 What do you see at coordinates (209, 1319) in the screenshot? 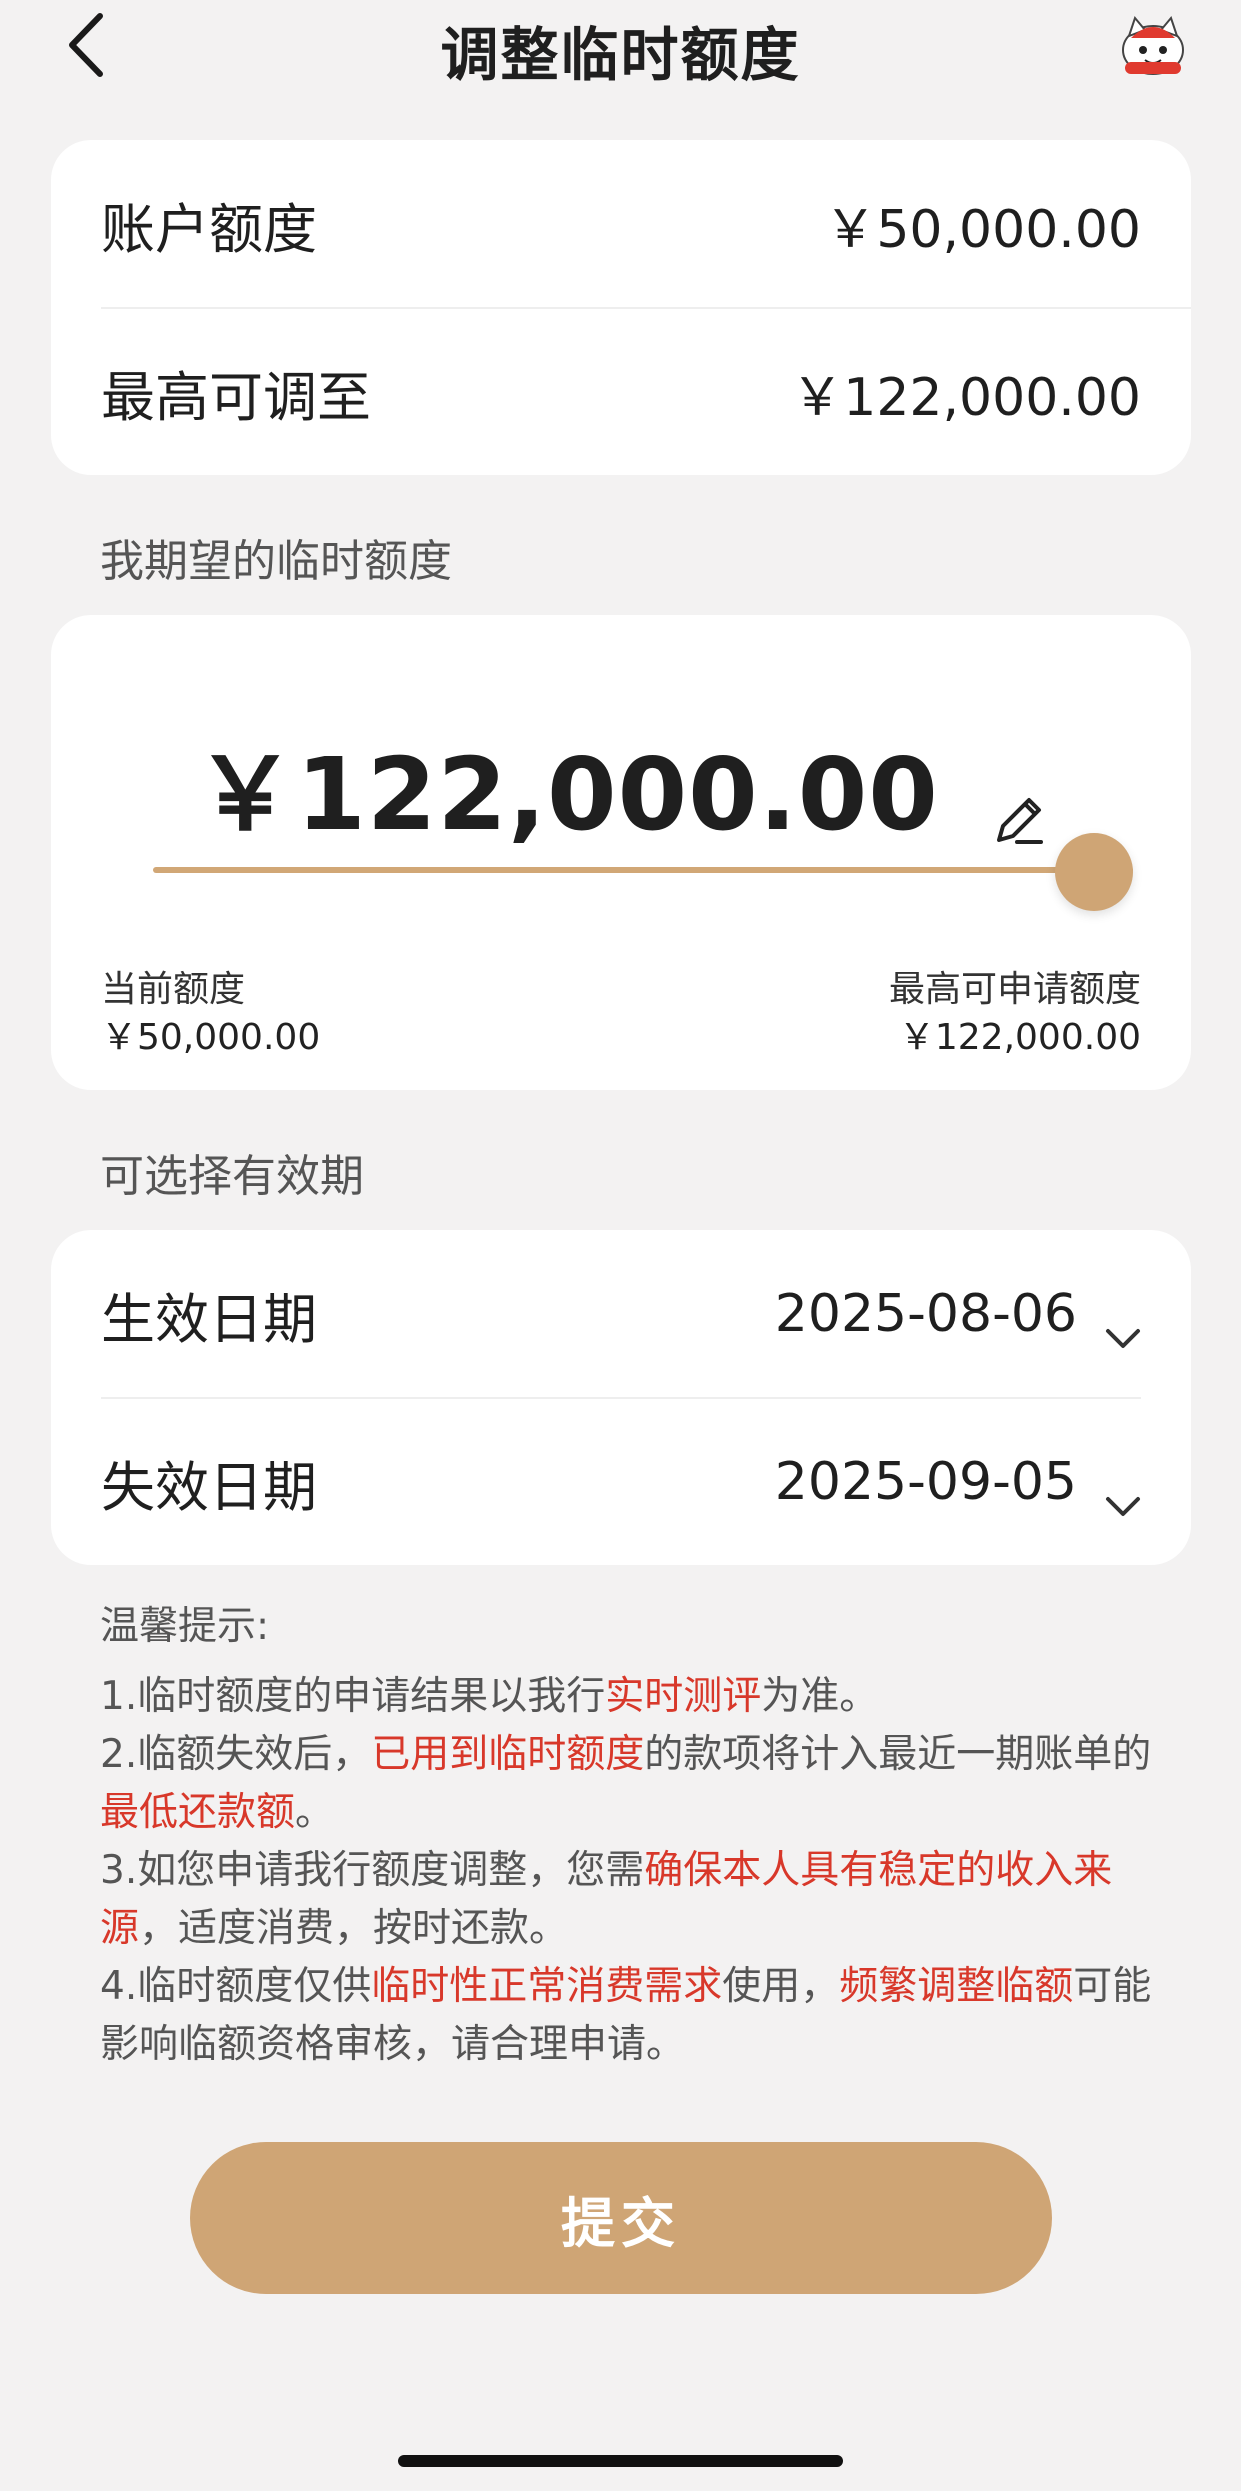
I see `effective-date-label: 生效日期` at bounding box center [209, 1319].